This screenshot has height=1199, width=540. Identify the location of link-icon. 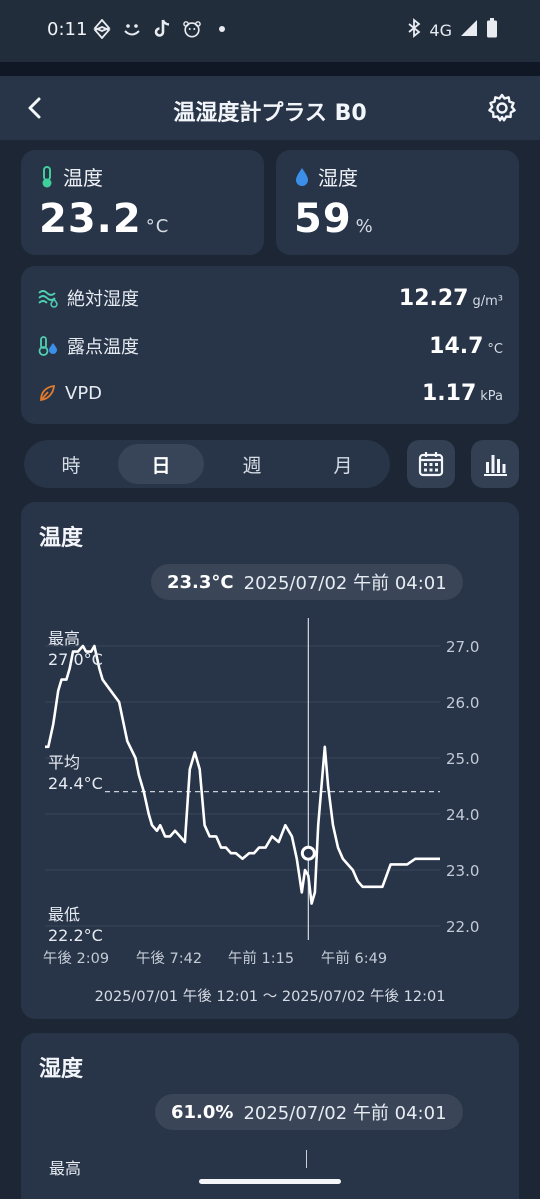
(102, 29).